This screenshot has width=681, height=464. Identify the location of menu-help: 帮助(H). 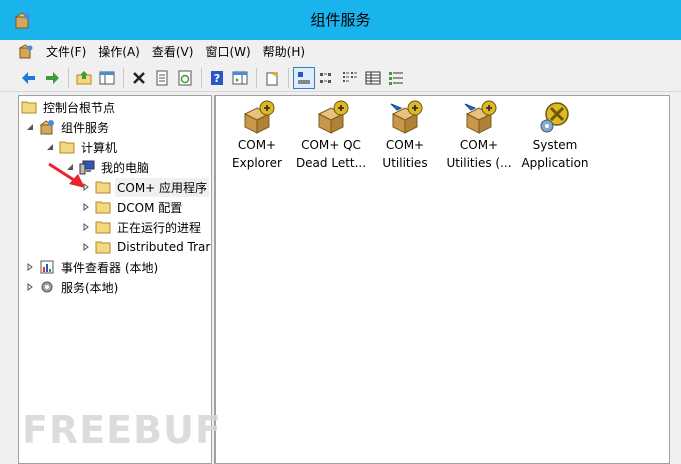
(284, 52).